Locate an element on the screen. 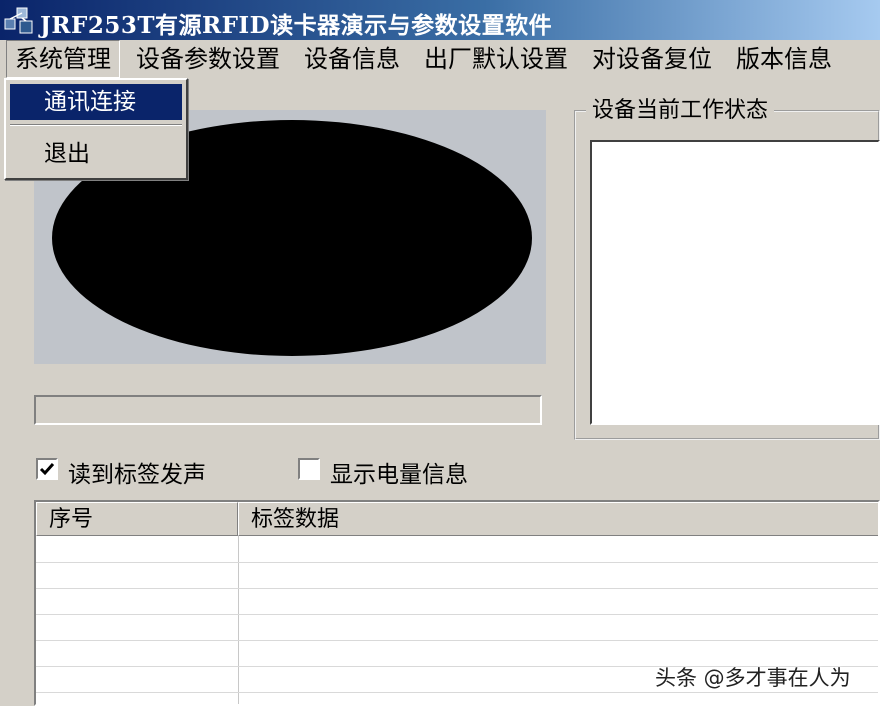 This screenshot has height=706, width=880. battery-label: 显示电量信息 is located at coordinates (399, 472).